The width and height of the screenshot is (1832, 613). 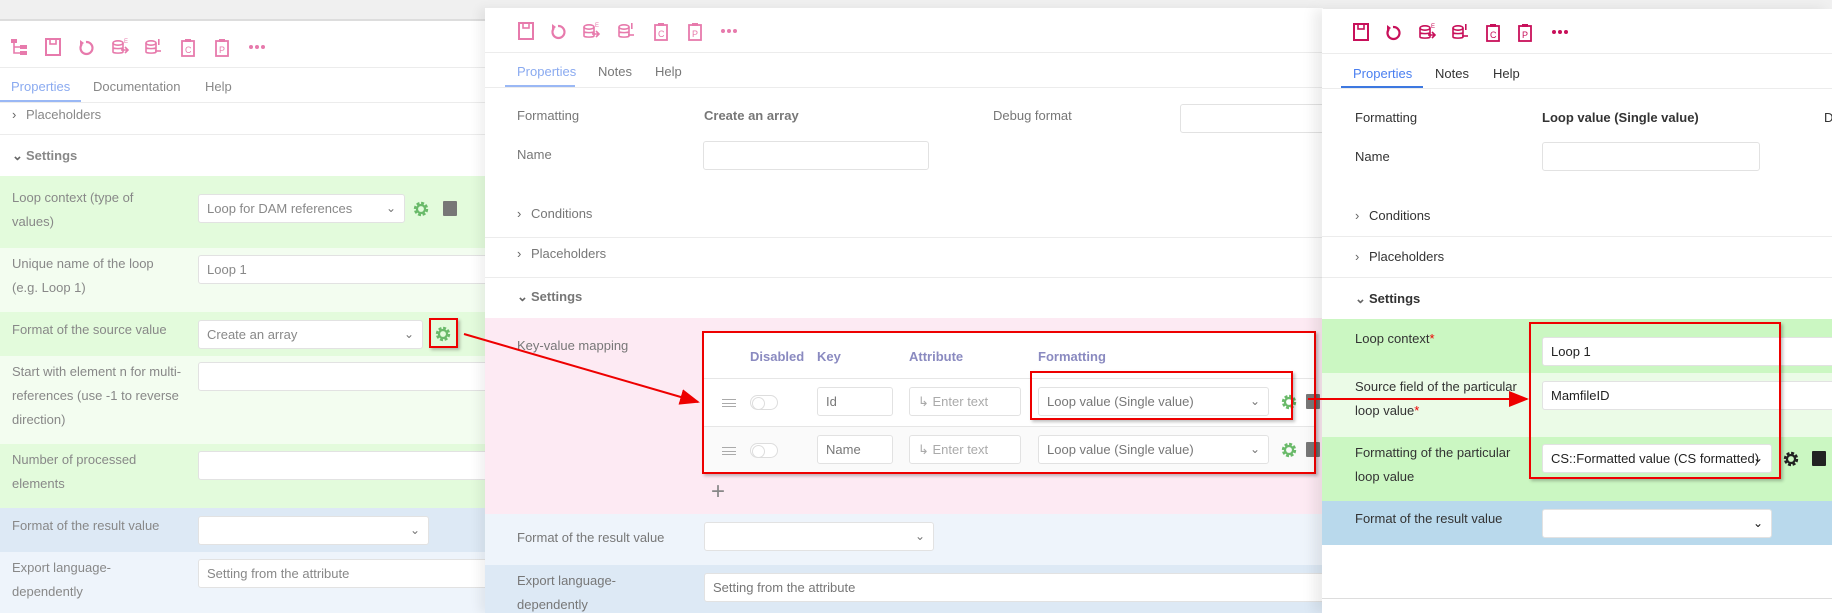 I want to click on annotation-arrows, so click(x=996, y=370).